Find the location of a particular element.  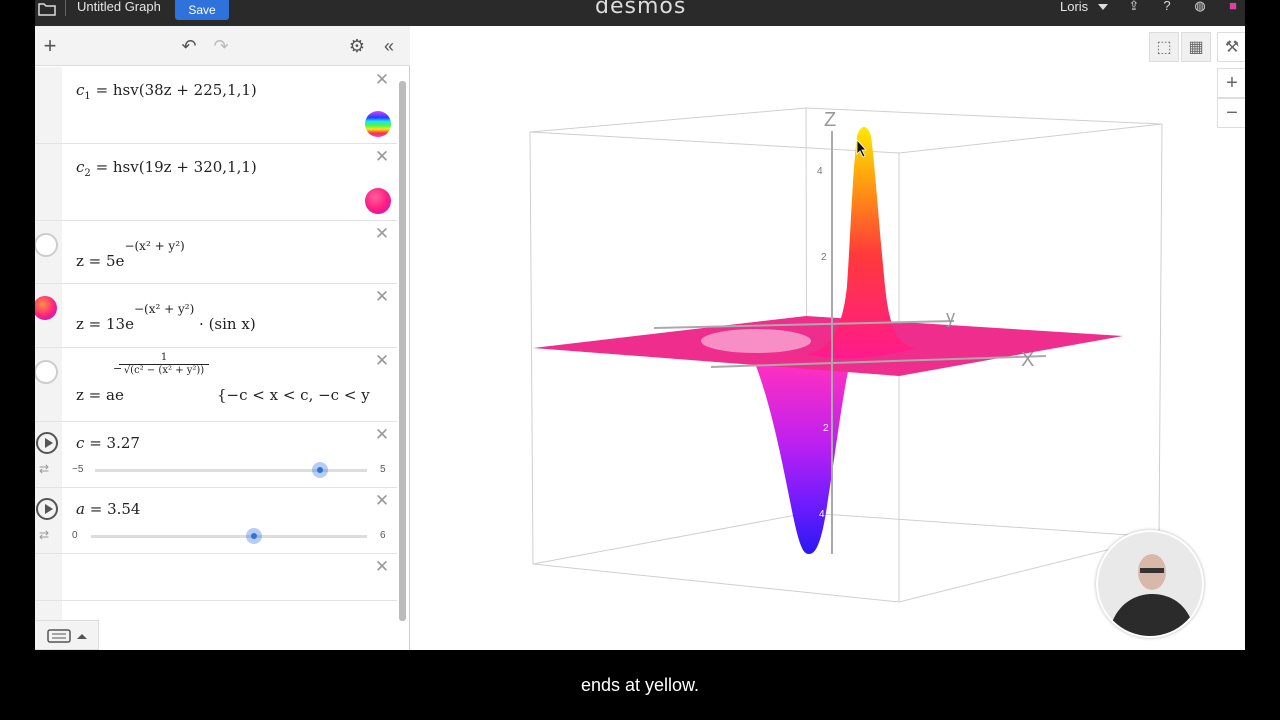

x-axis-label: X is located at coordinates (1027, 360).